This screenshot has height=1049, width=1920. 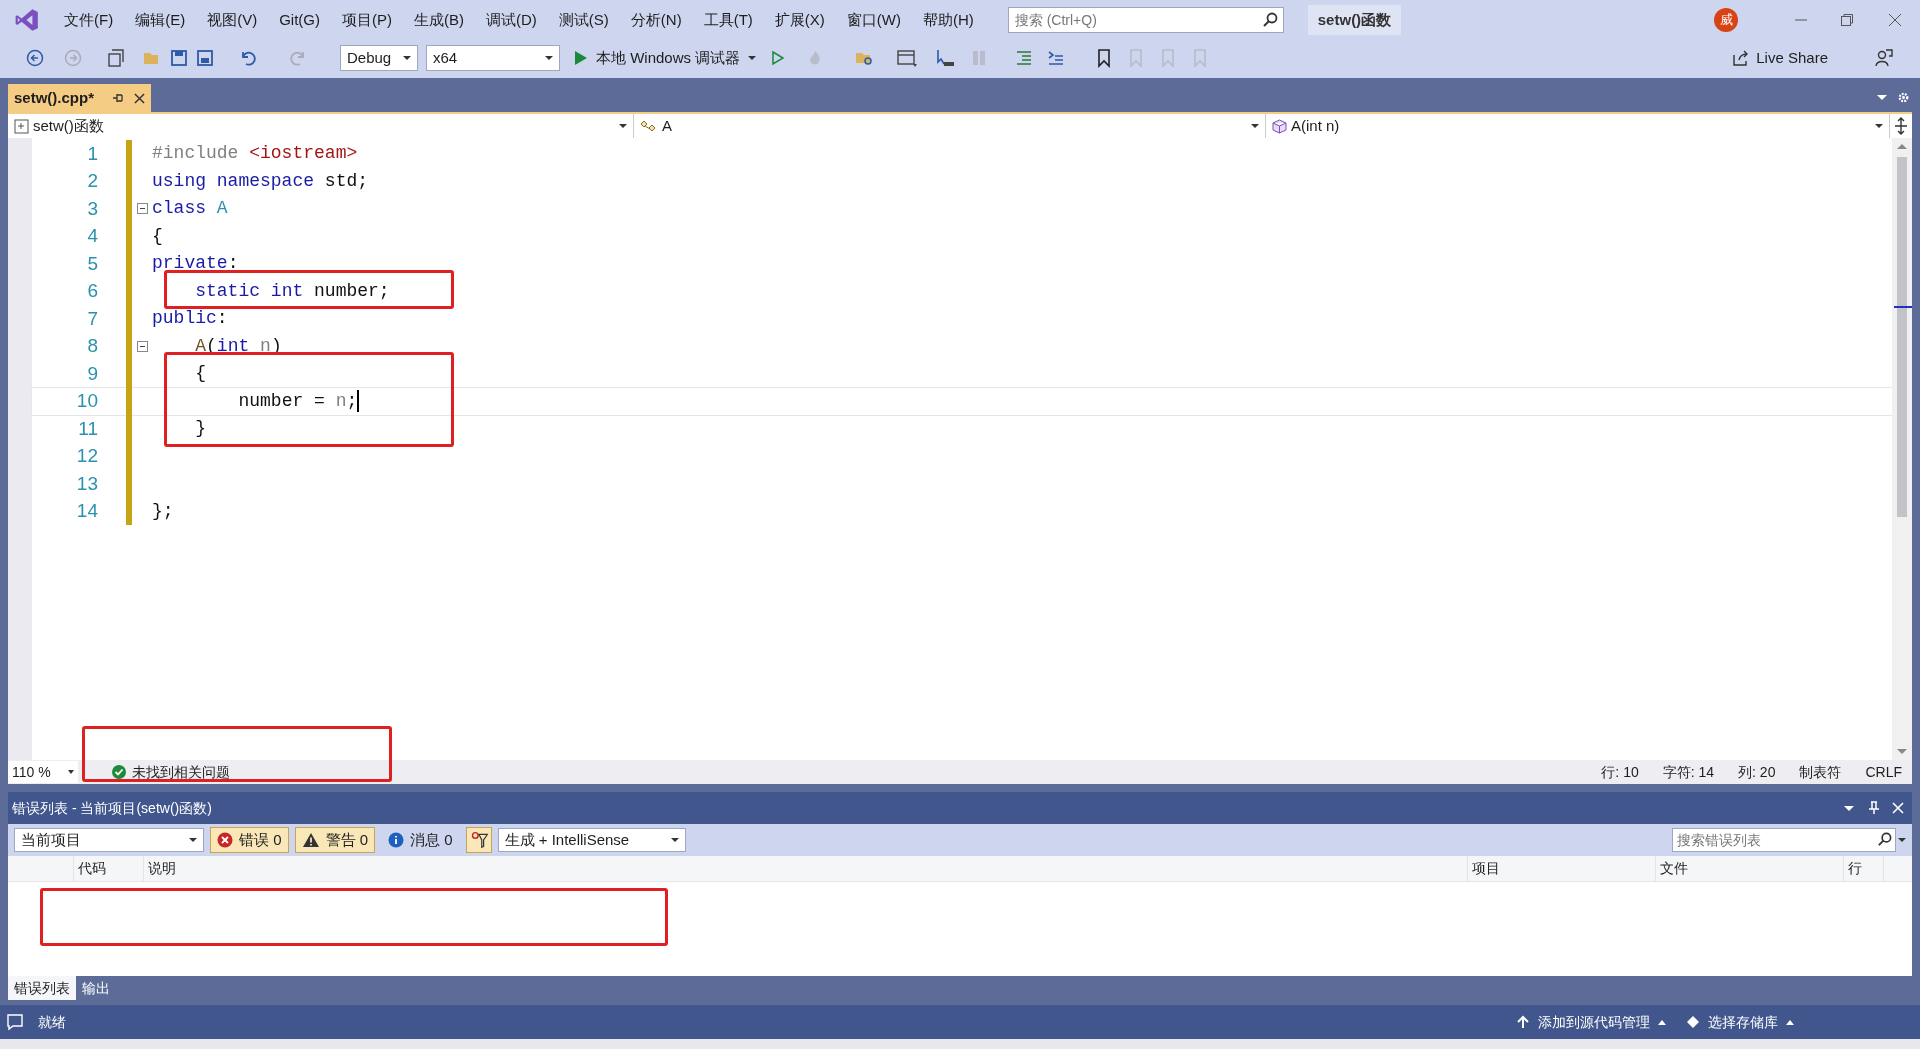 What do you see at coordinates (119, 772) in the screenshot?
I see `check-icon` at bounding box center [119, 772].